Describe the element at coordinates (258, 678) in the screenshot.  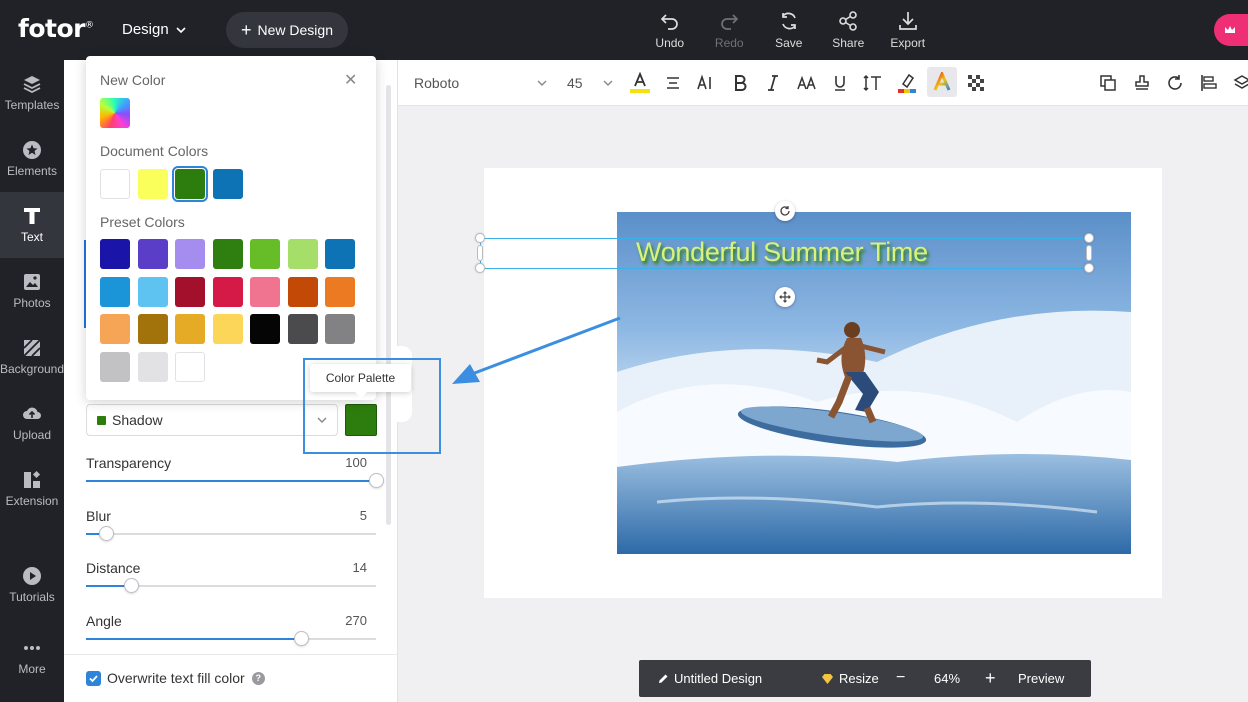
I see `help-icon: ?` at that location.